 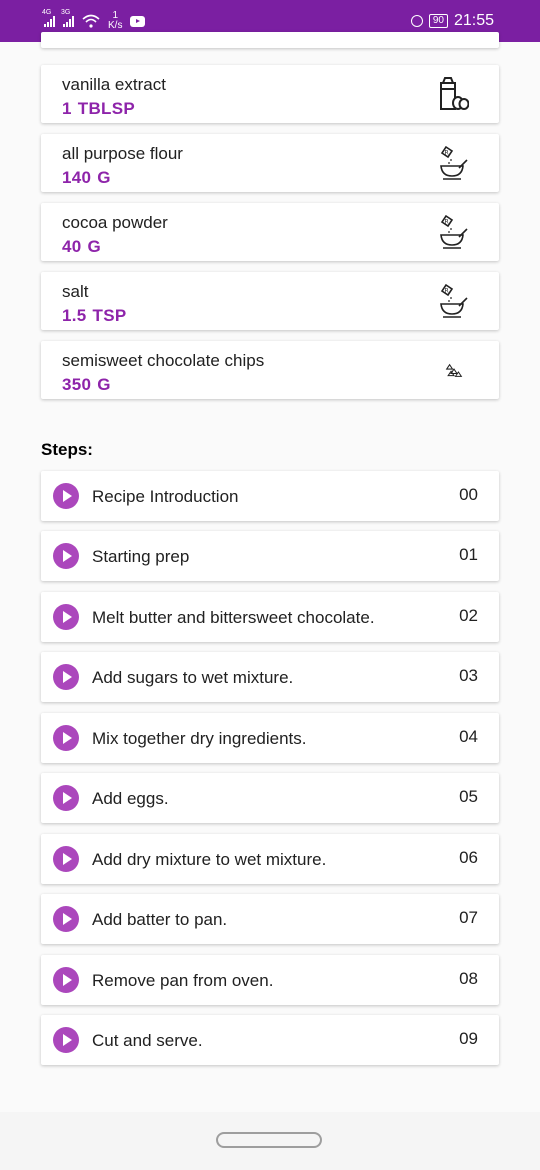 What do you see at coordinates (209, 859) in the screenshot?
I see `step-title: Add dry mixture to wet mixture.` at bounding box center [209, 859].